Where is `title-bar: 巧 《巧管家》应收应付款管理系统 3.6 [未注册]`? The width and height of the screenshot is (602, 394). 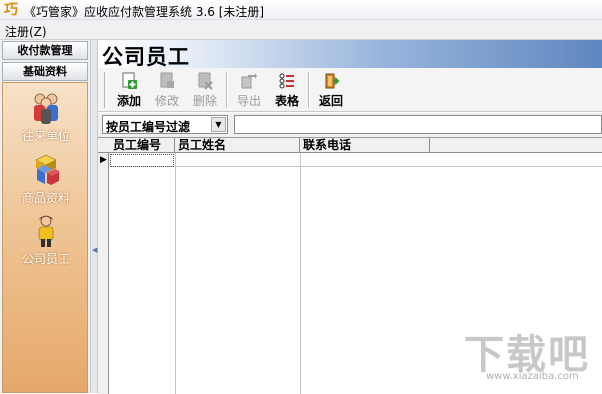 title-bar: 巧 《巧管家》应收应付款管理系统 3.6 [未注册] is located at coordinates (301, 10).